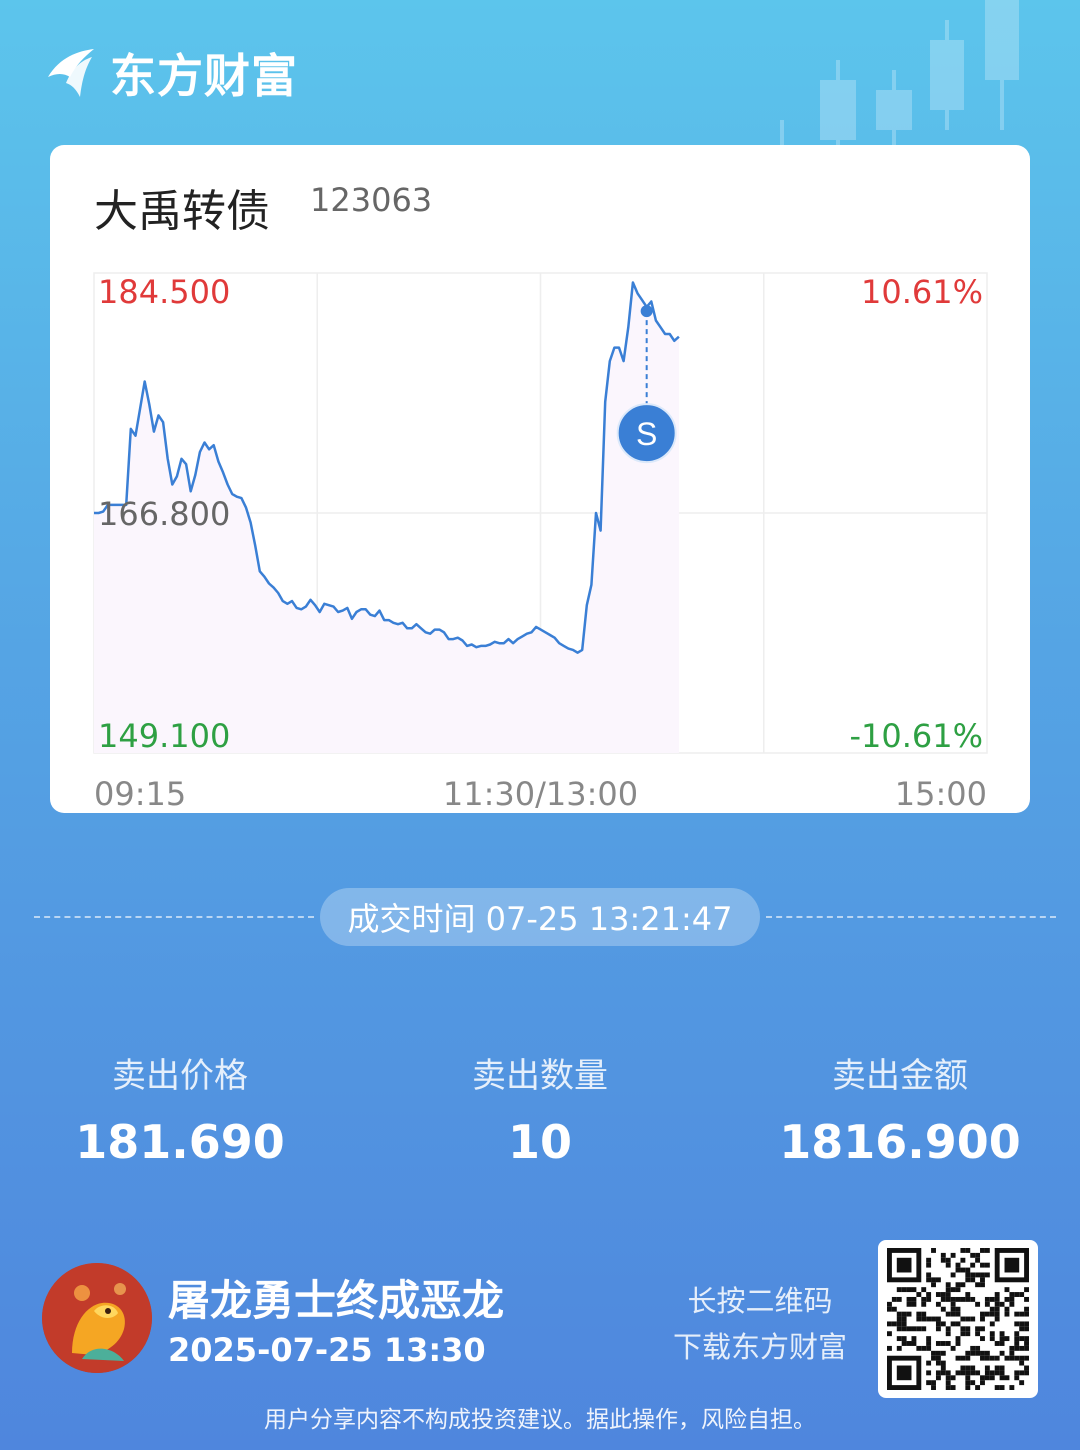 The height and width of the screenshot is (1450, 1080). Describe the element at coordinates (180, 1076) in the screenshot. I see `sell-price-label: 卖出价格` at that location.